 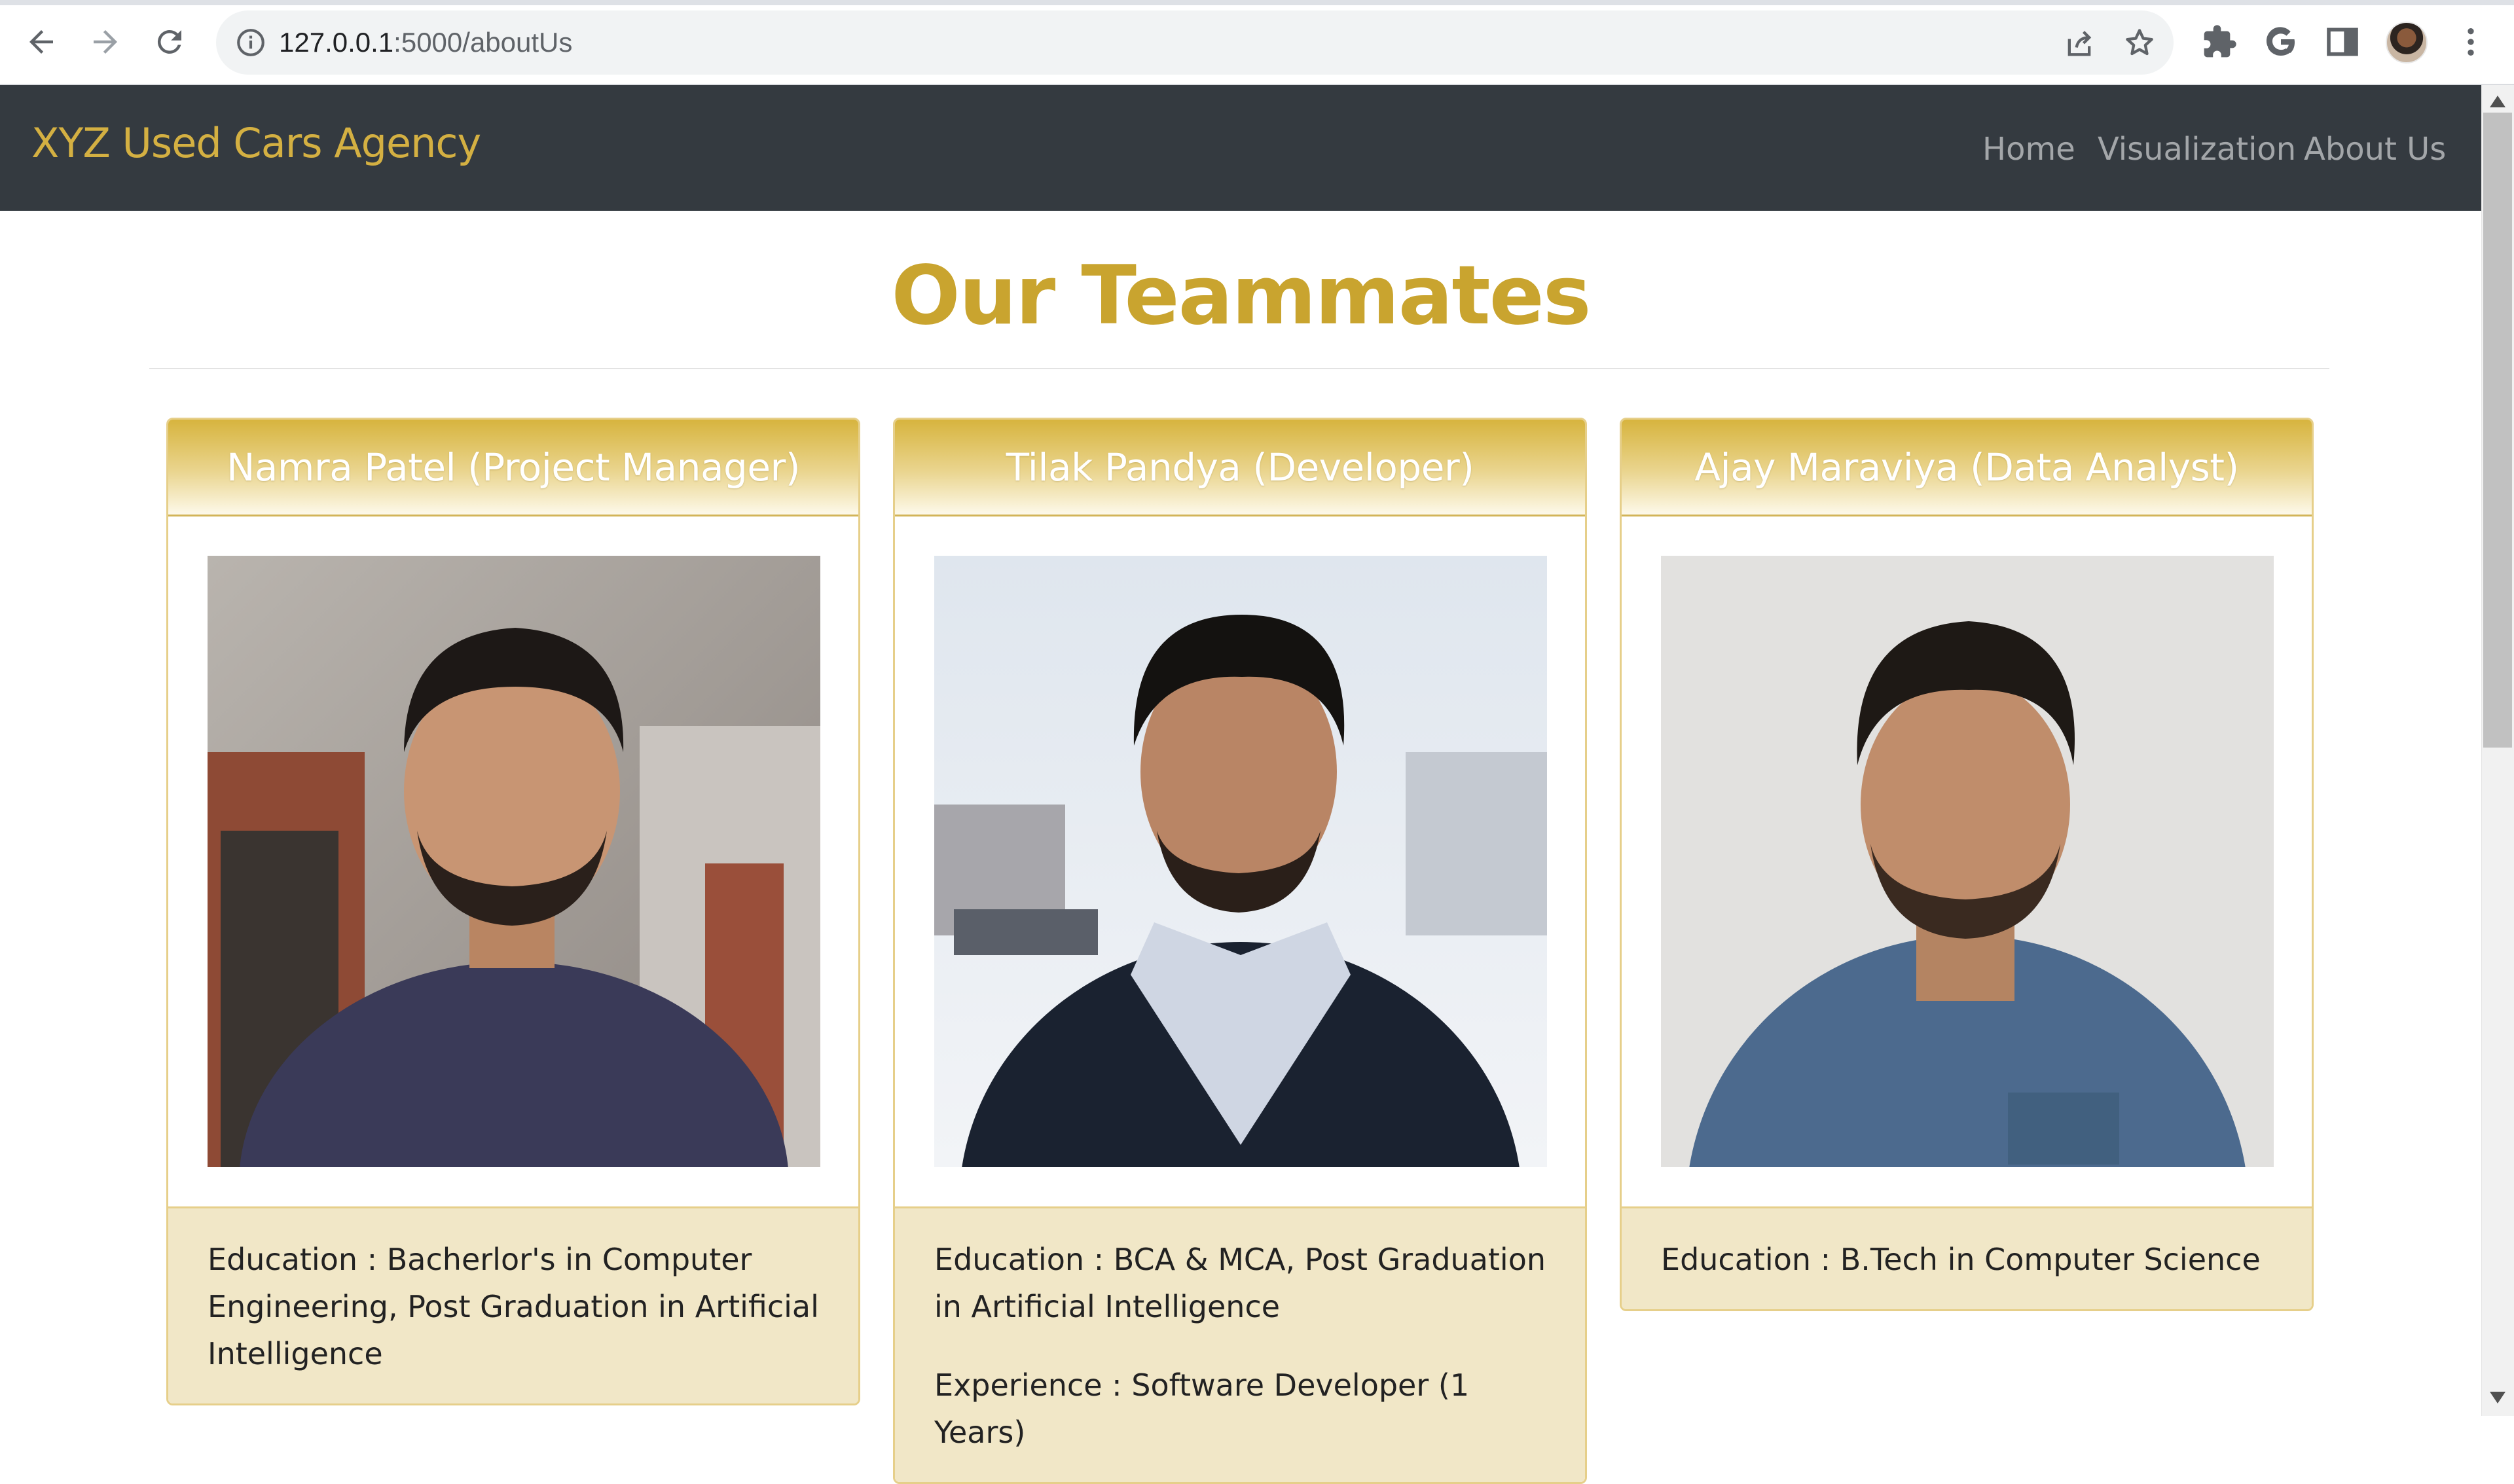 What do you see at coordinates (1240, 468) in the screenshot?
I see `team-member-name: Tilak Pandya (Developer)` at bounding box center [1240, 468].